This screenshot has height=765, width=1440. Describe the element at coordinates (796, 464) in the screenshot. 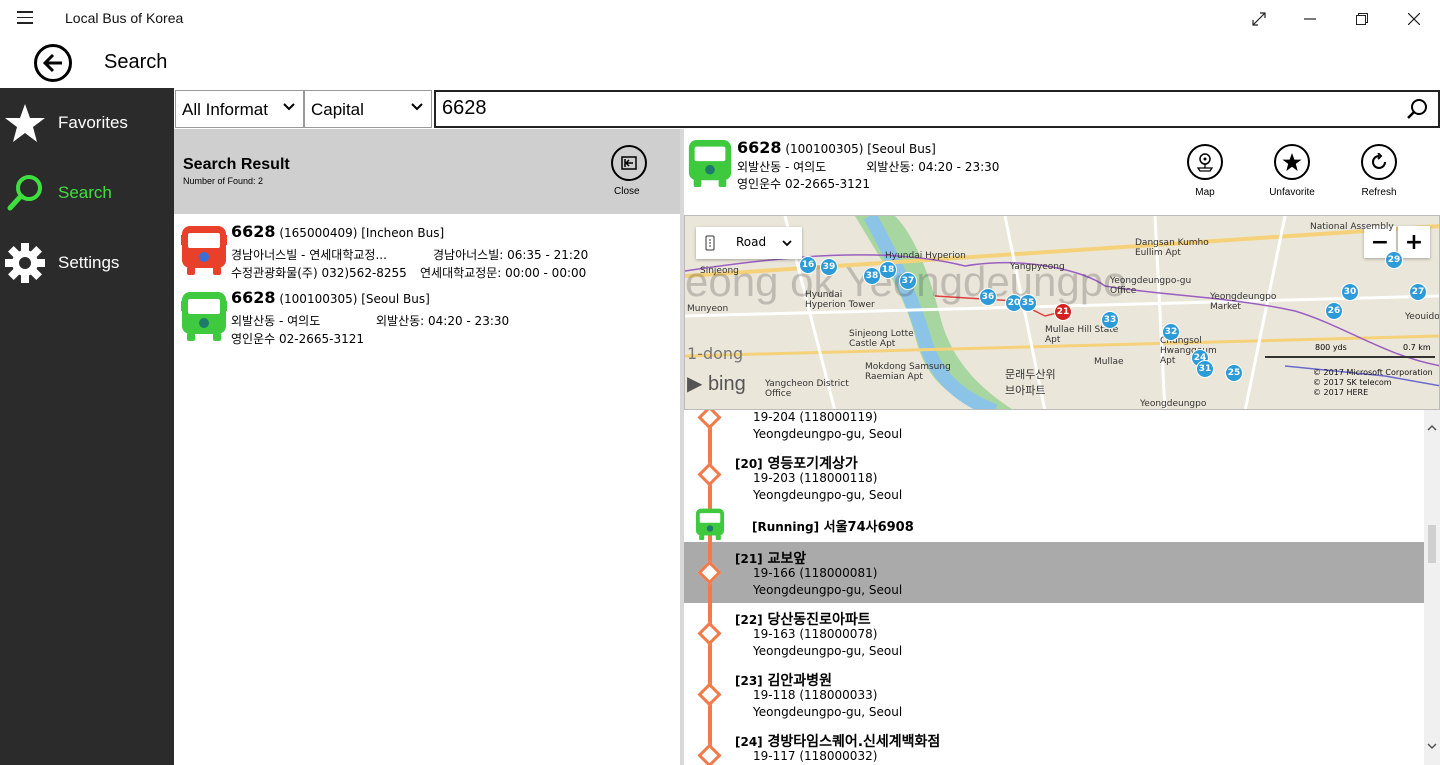

I see `stop-name: [20] 영등포기계상가` at that location.